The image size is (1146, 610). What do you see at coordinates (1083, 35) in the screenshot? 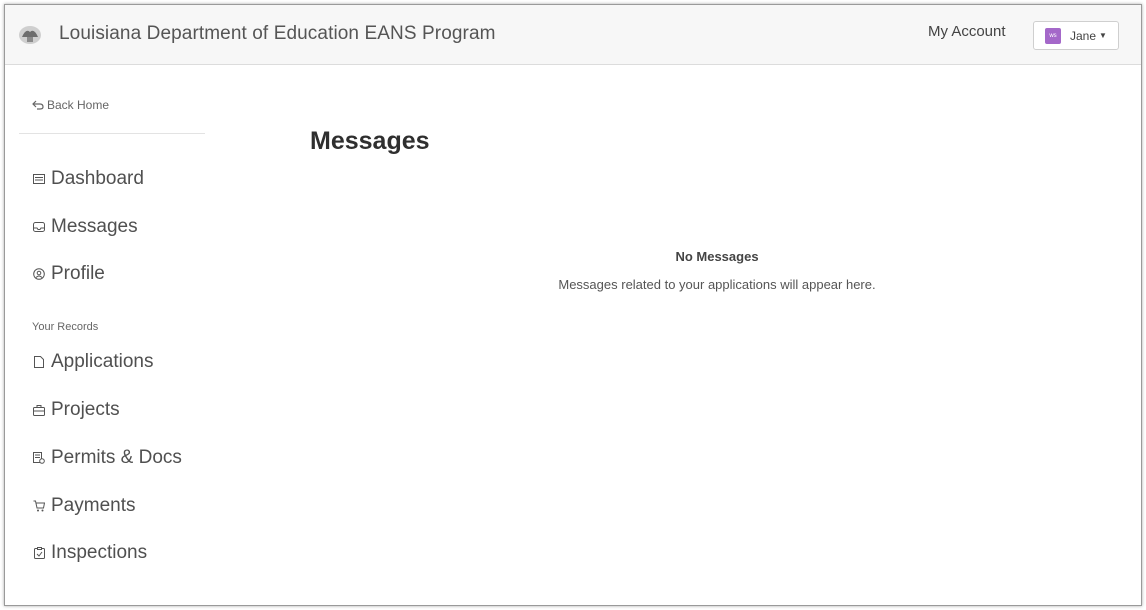
I see `user-name: Jane` at bounding box center [1083, 35].